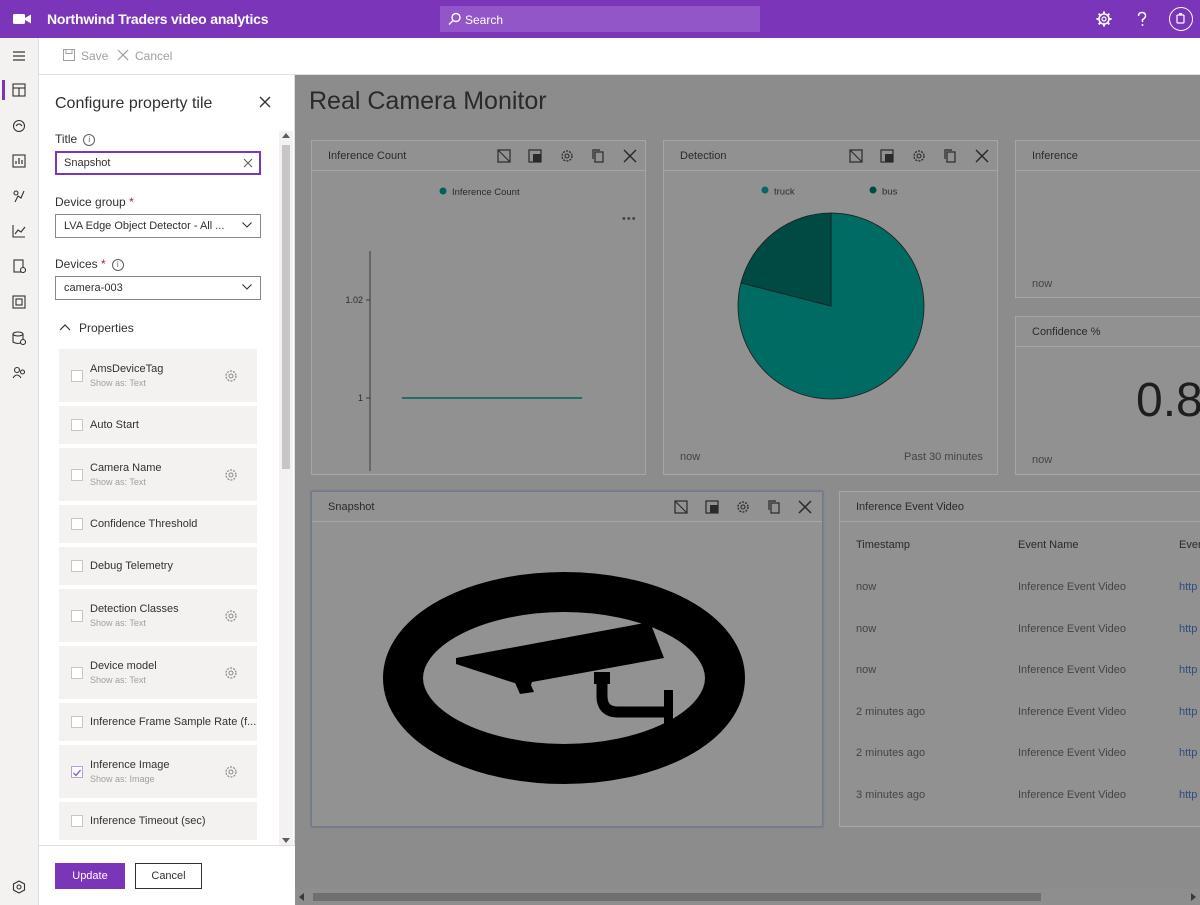 This screenshot has height=905, width=1200. Describe the element at coordinates (158, 771) in the screenshot. I see `property-item: Inference Image Show as: Image` at that location.